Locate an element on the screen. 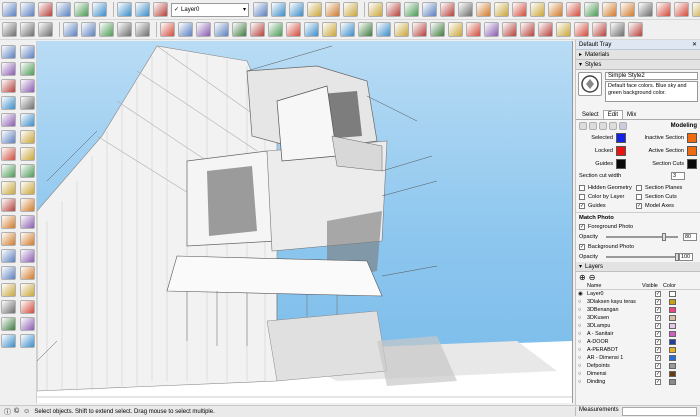 The width and height of the screenshot is (700, 417). option-checkbox: Color by Layer is located at coordinates (607, 196).